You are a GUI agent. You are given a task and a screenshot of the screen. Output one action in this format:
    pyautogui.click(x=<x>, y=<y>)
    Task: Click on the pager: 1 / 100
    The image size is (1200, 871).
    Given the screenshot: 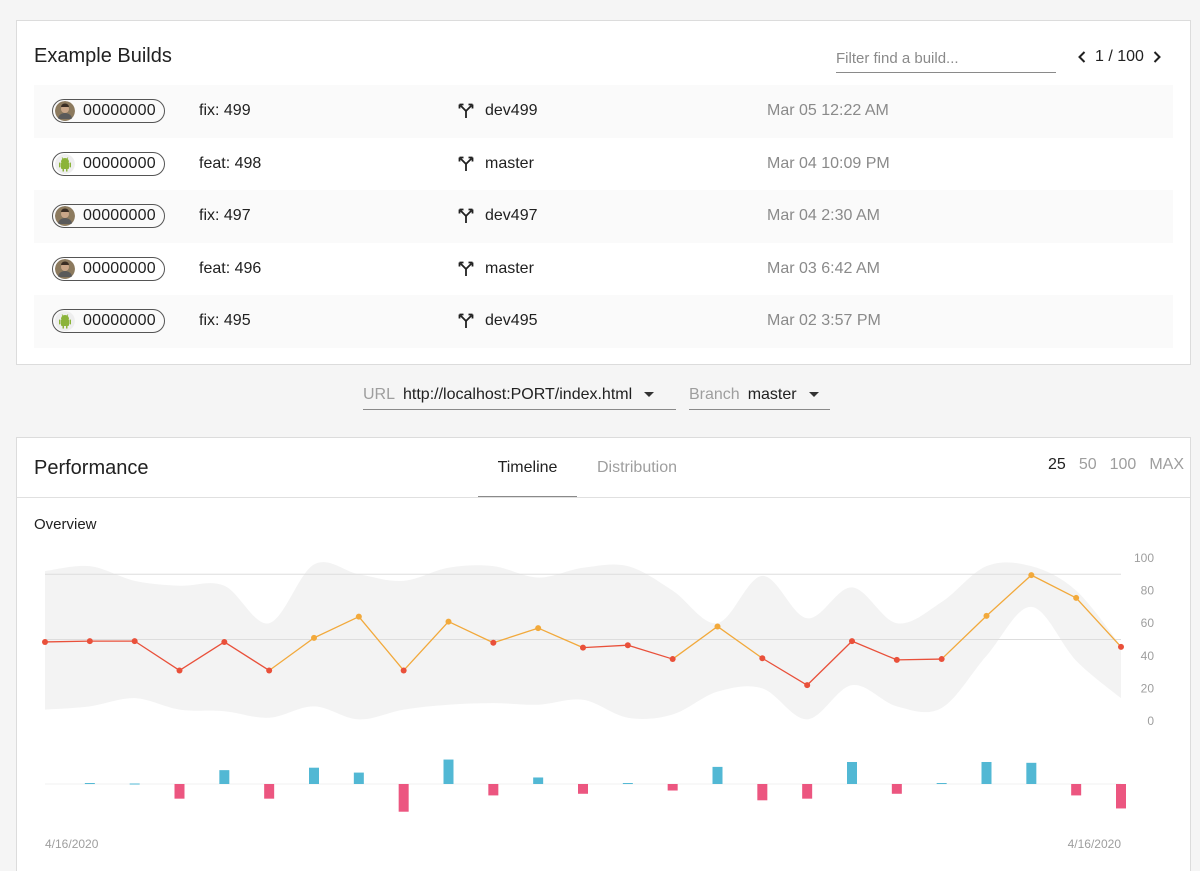 What is the action you would take?
    pyautogui.click(x=1119, y=57)
    